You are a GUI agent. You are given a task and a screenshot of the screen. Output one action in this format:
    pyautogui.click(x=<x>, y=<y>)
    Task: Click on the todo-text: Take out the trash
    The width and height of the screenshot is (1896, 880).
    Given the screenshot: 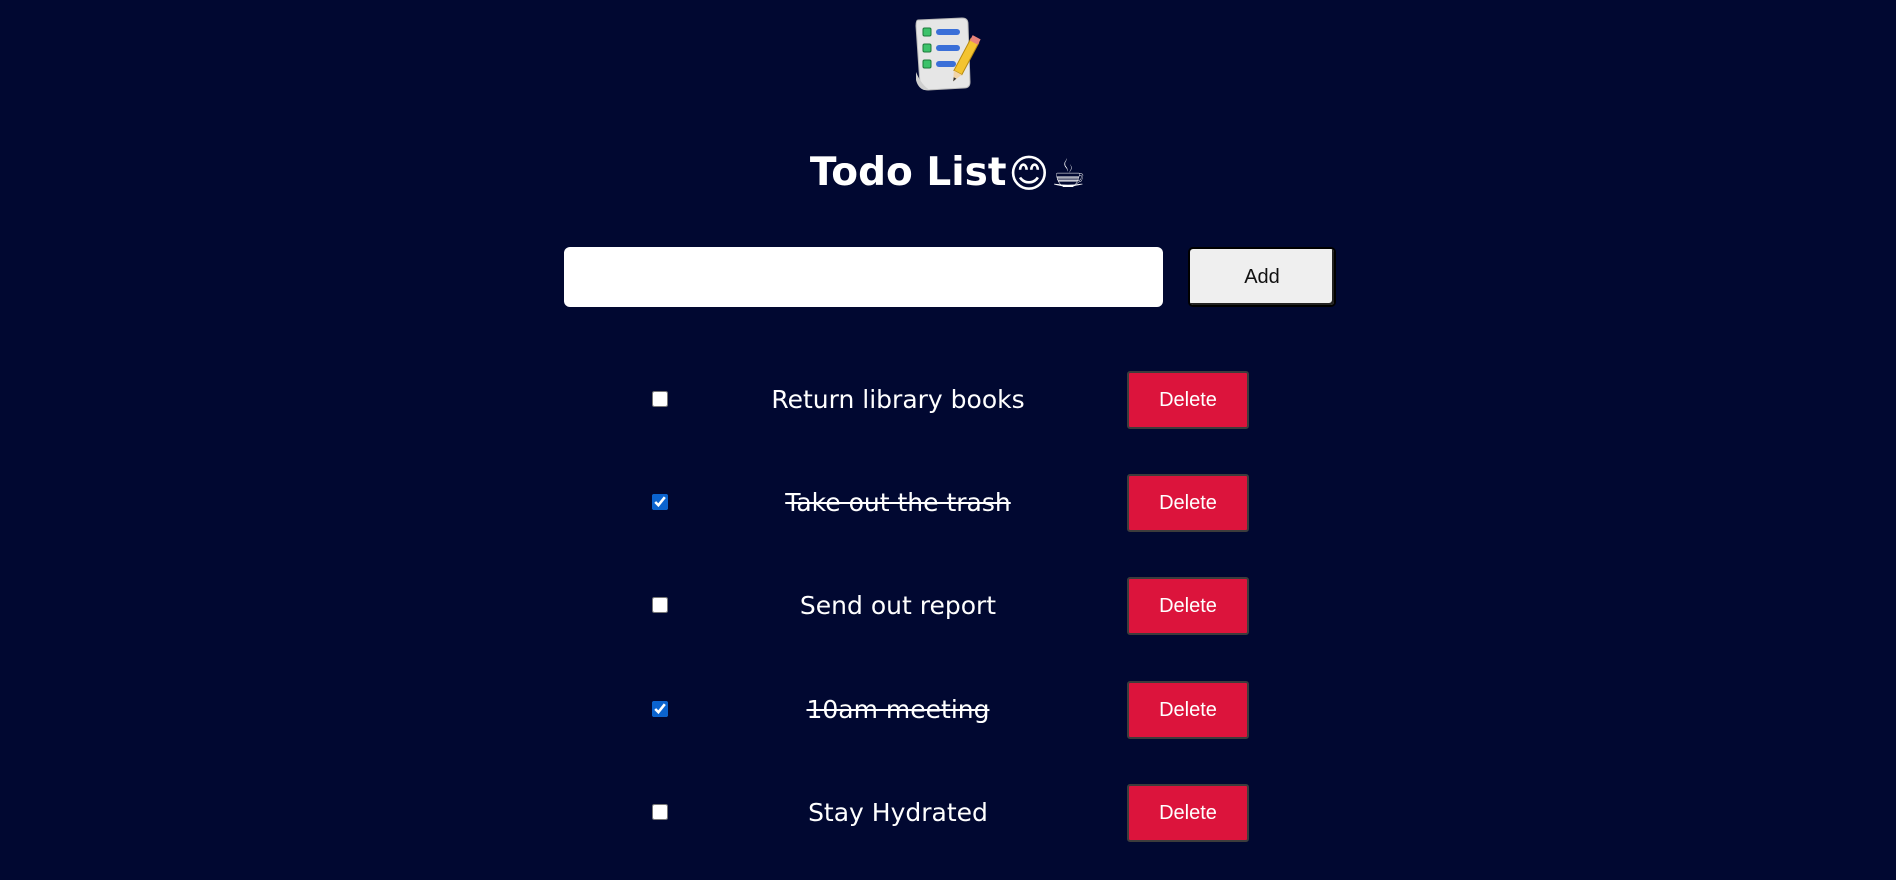 What is the action you would take?
    pyautogui.click(x=898, y=502)
    